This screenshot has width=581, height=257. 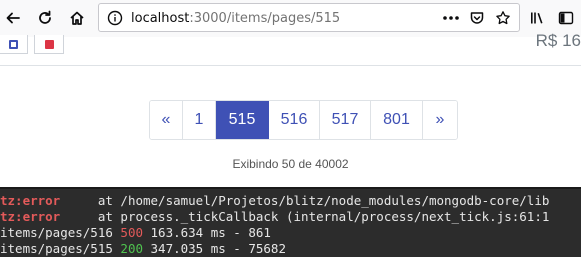 I want to click on url-bar: localhost:3000/items/pages/515, so click(x=309, y=17).